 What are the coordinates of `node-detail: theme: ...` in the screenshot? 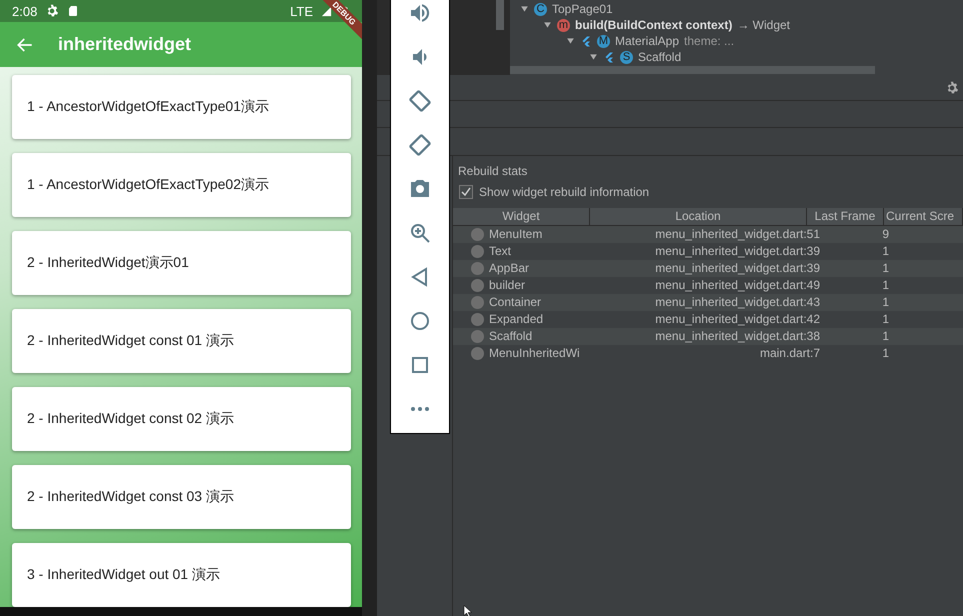 It's located at (709, 41).